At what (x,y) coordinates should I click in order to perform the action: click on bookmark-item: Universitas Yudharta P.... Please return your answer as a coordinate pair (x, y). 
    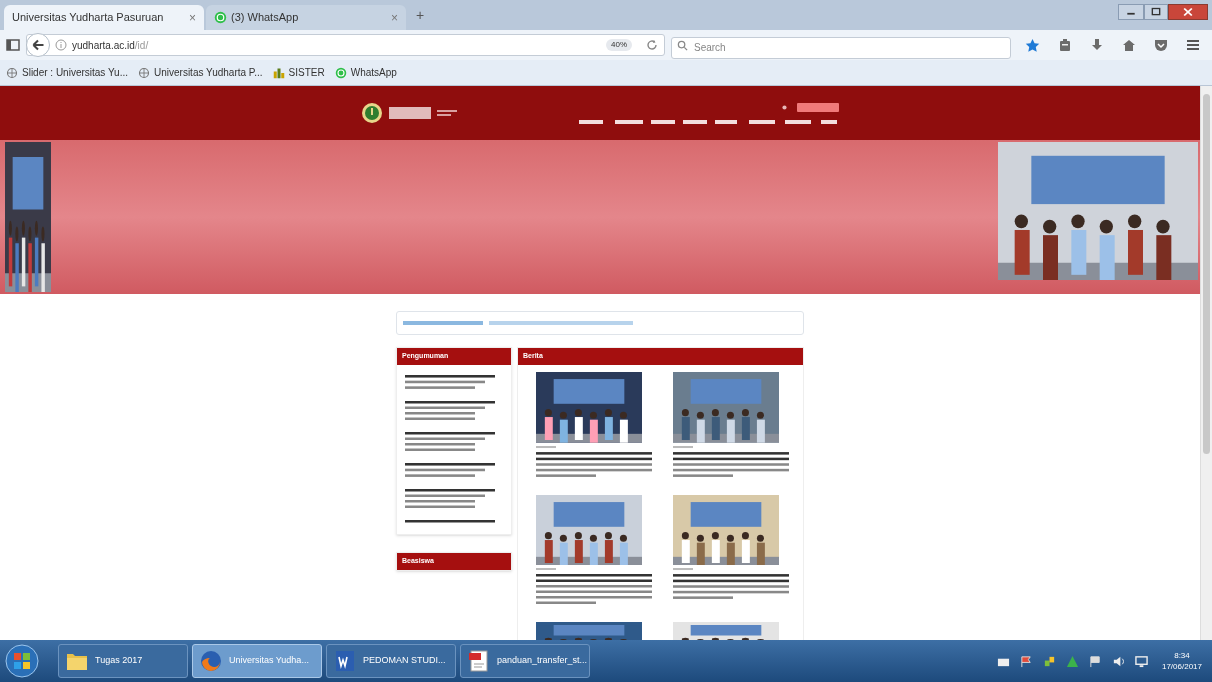
    Looking at the image, I should click on (200, 72).